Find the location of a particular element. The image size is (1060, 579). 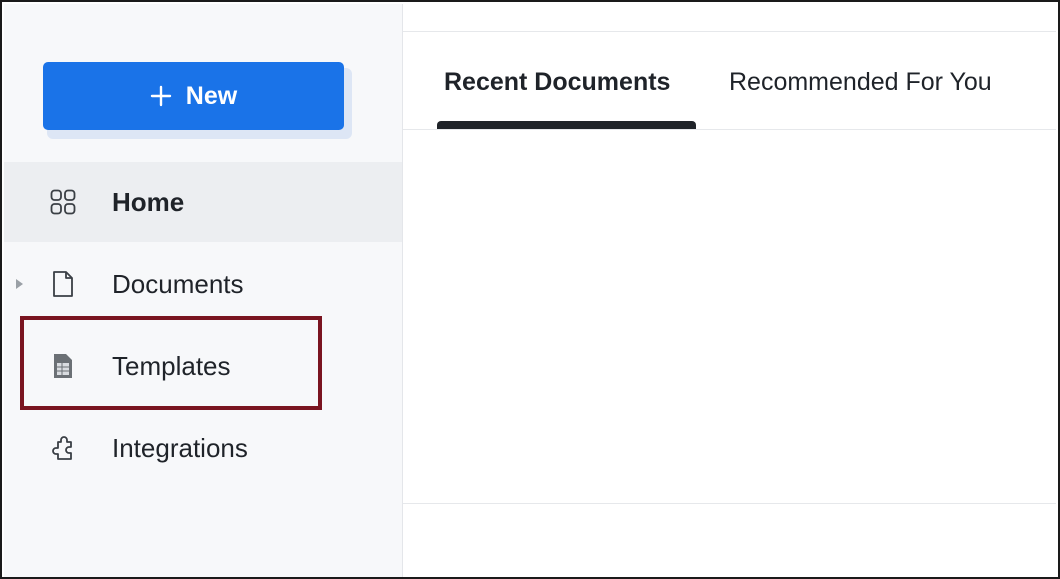

content-divider is located at coordinates (729, 503).